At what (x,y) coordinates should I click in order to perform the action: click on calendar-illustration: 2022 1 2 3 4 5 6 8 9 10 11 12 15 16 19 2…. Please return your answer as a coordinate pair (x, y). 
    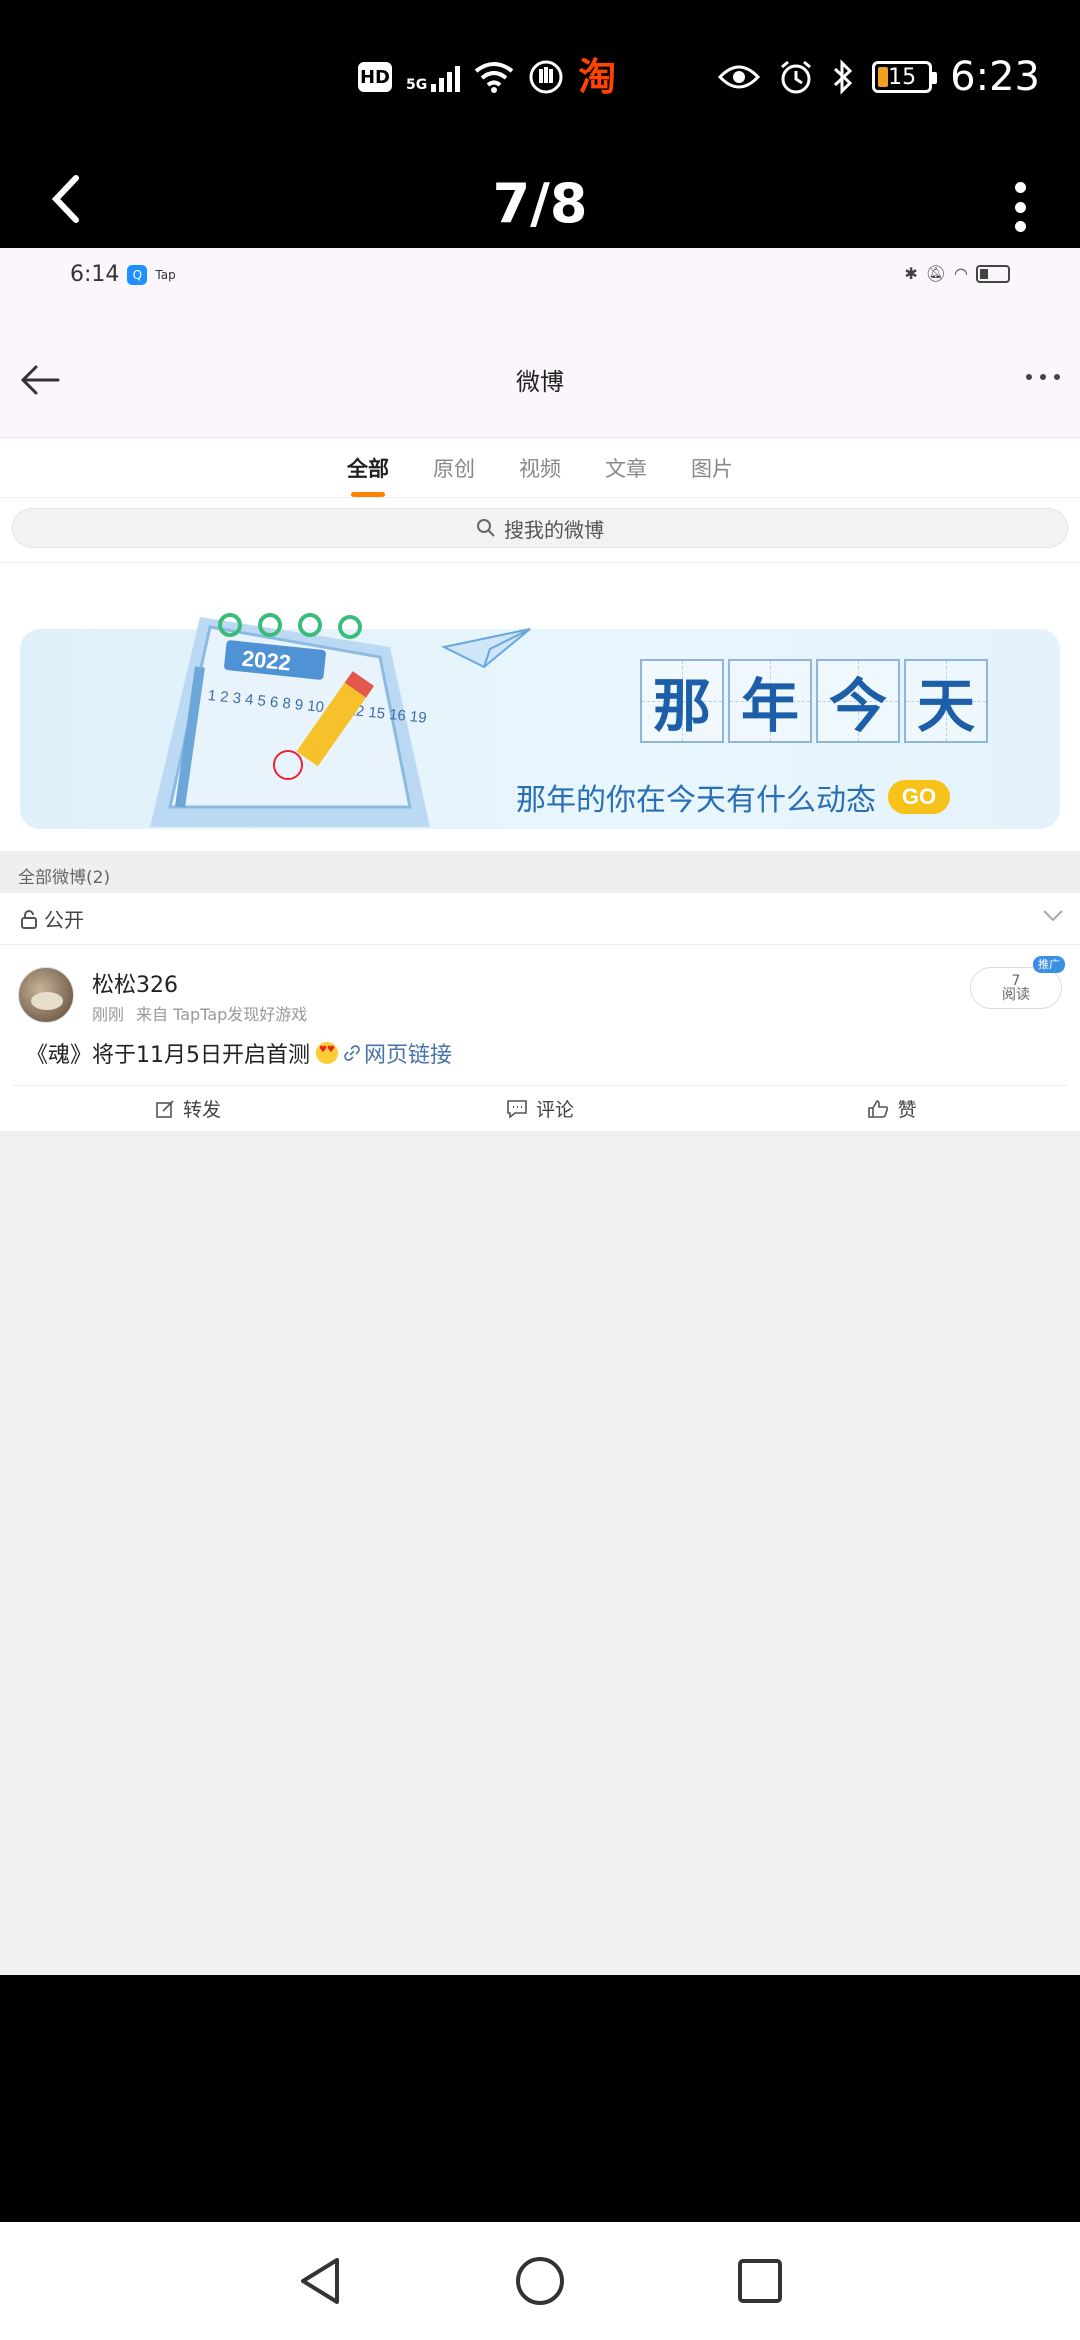
    Looking at the image, I should click on (290, 720).